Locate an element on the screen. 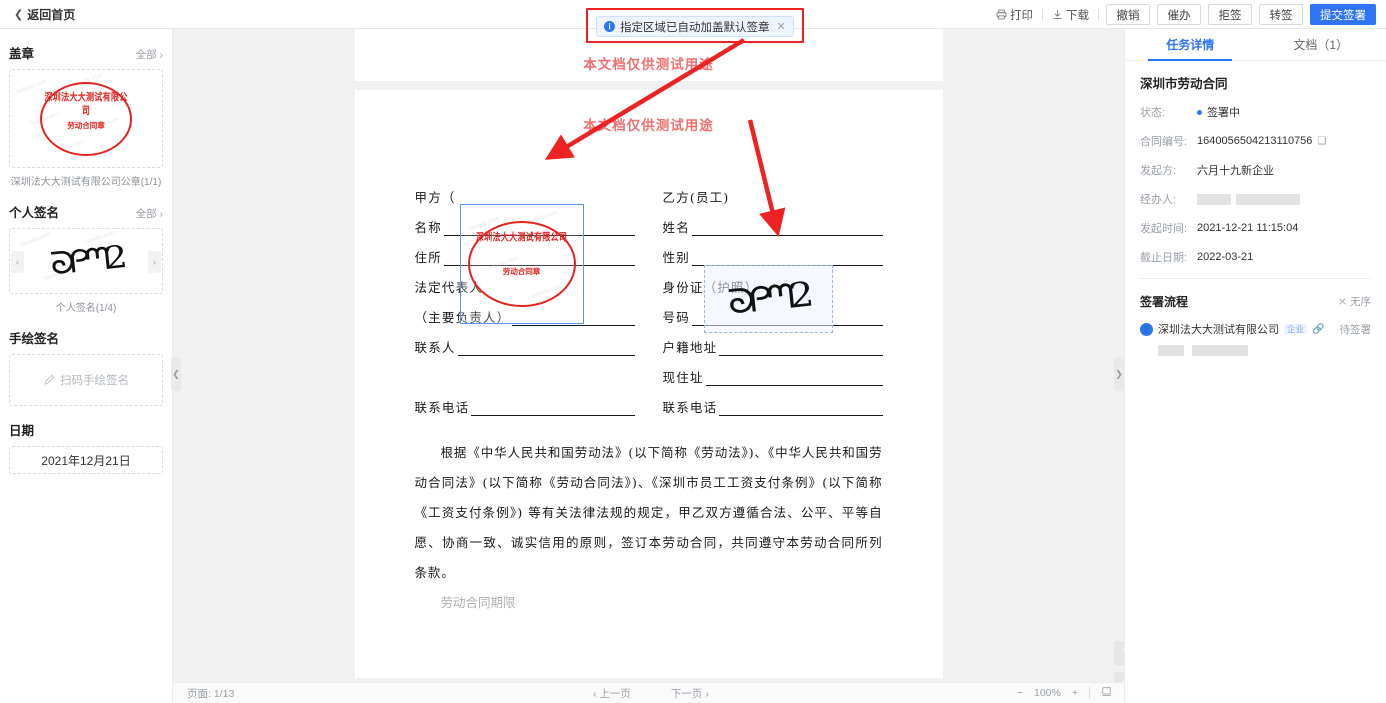 The image size is (1386, 703). initiator-name: 六月十九新企业 is located at coordinates (1235, 171).